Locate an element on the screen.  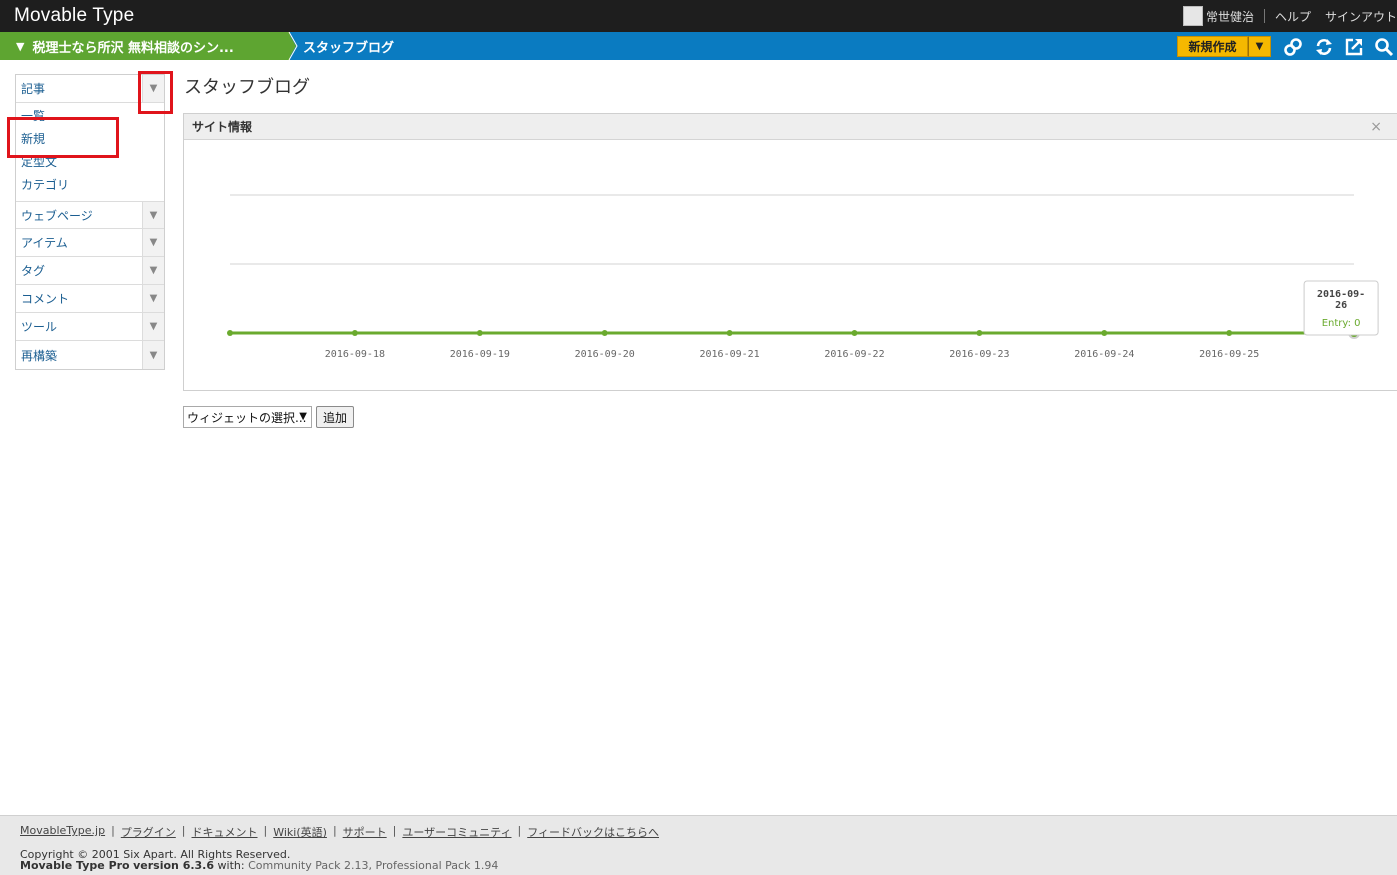
separator is located at coordinates (1264, 16).